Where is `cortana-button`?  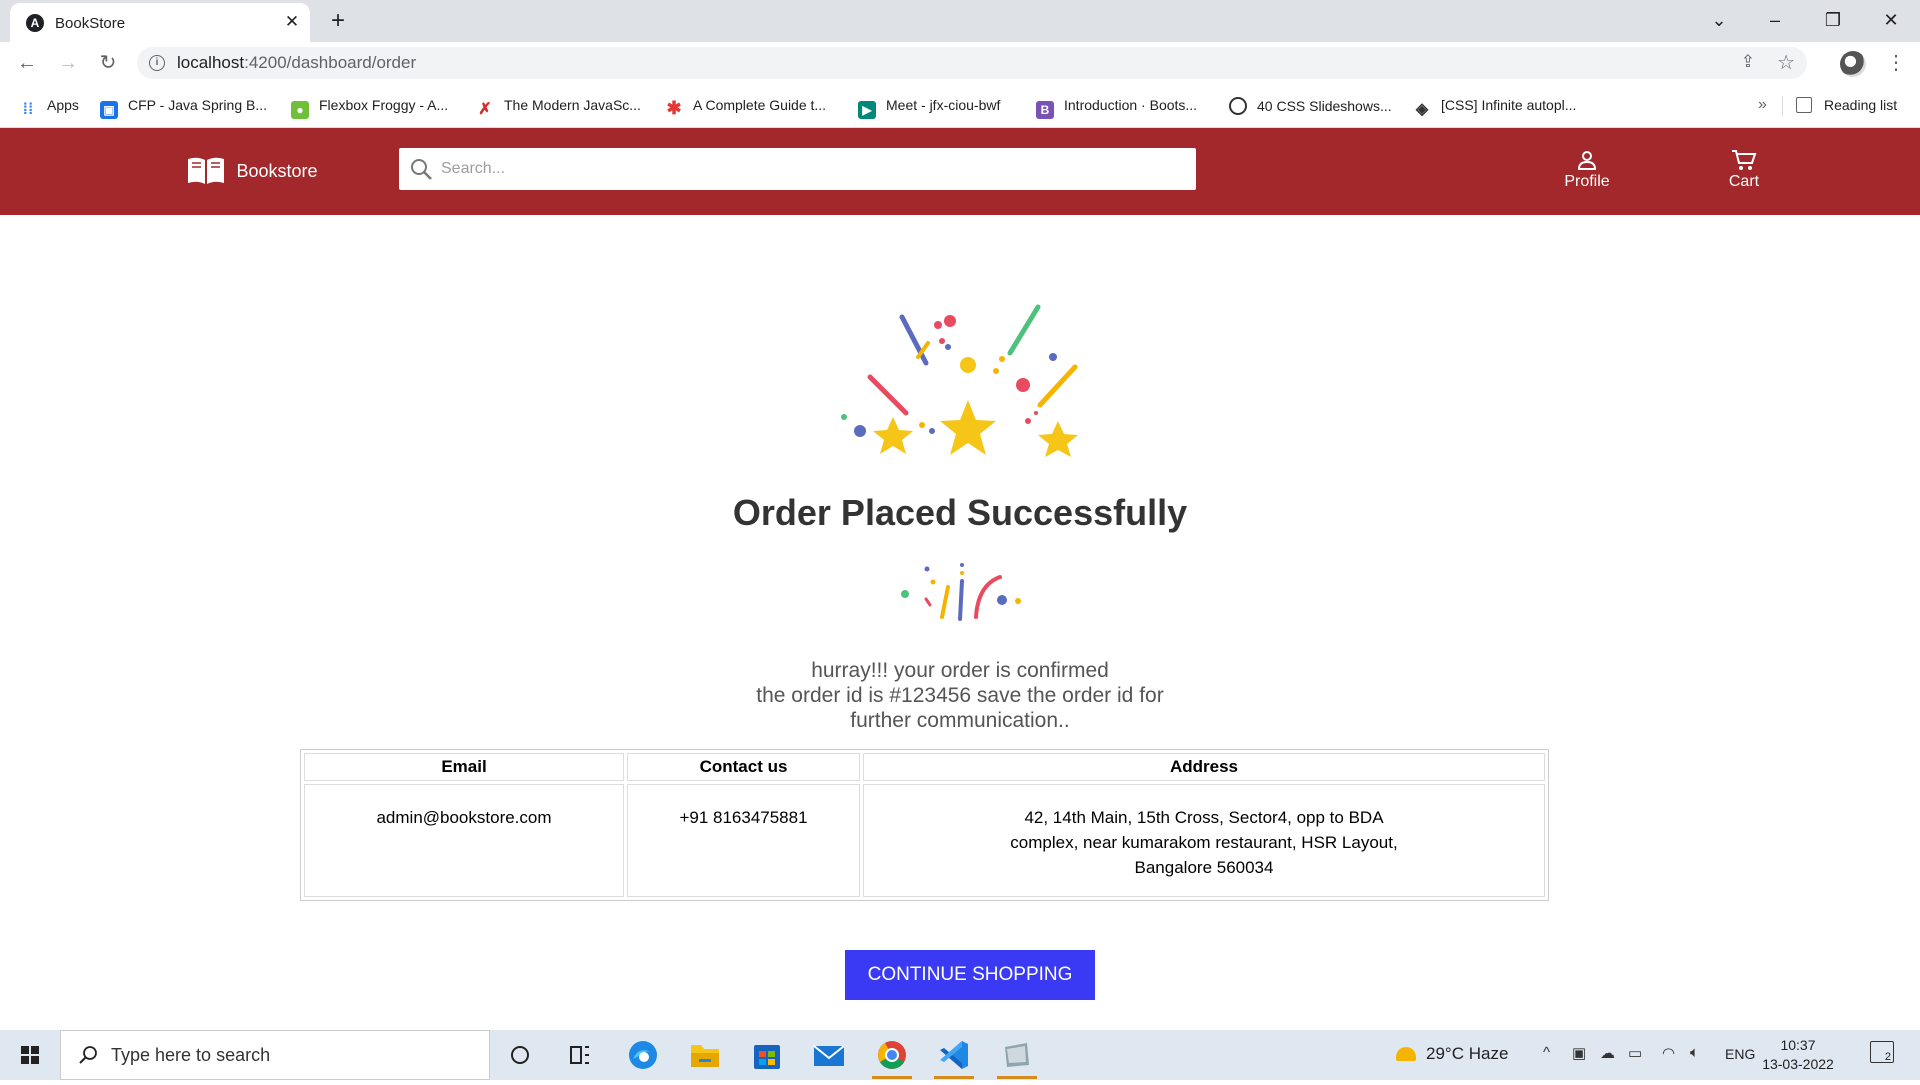
cortana-button is located at coordinates (520, 1055).